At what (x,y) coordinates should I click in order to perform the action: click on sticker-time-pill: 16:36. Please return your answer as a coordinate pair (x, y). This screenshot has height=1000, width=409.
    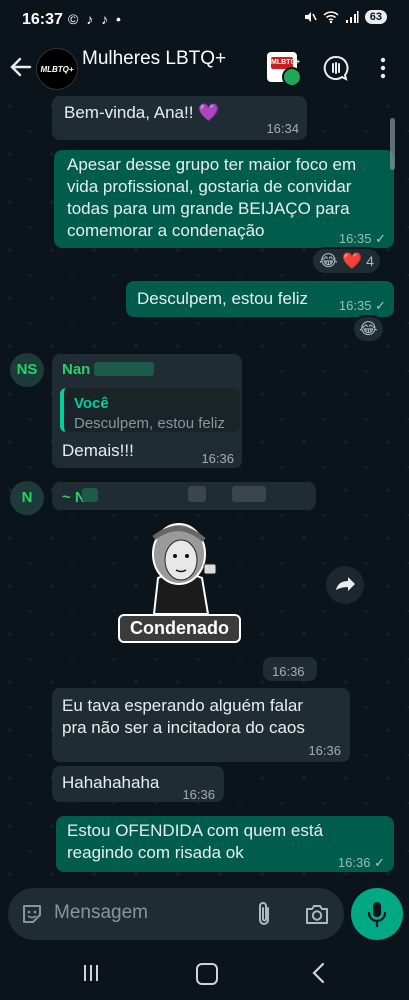
    Looking at the image, I should click on (290, 669).